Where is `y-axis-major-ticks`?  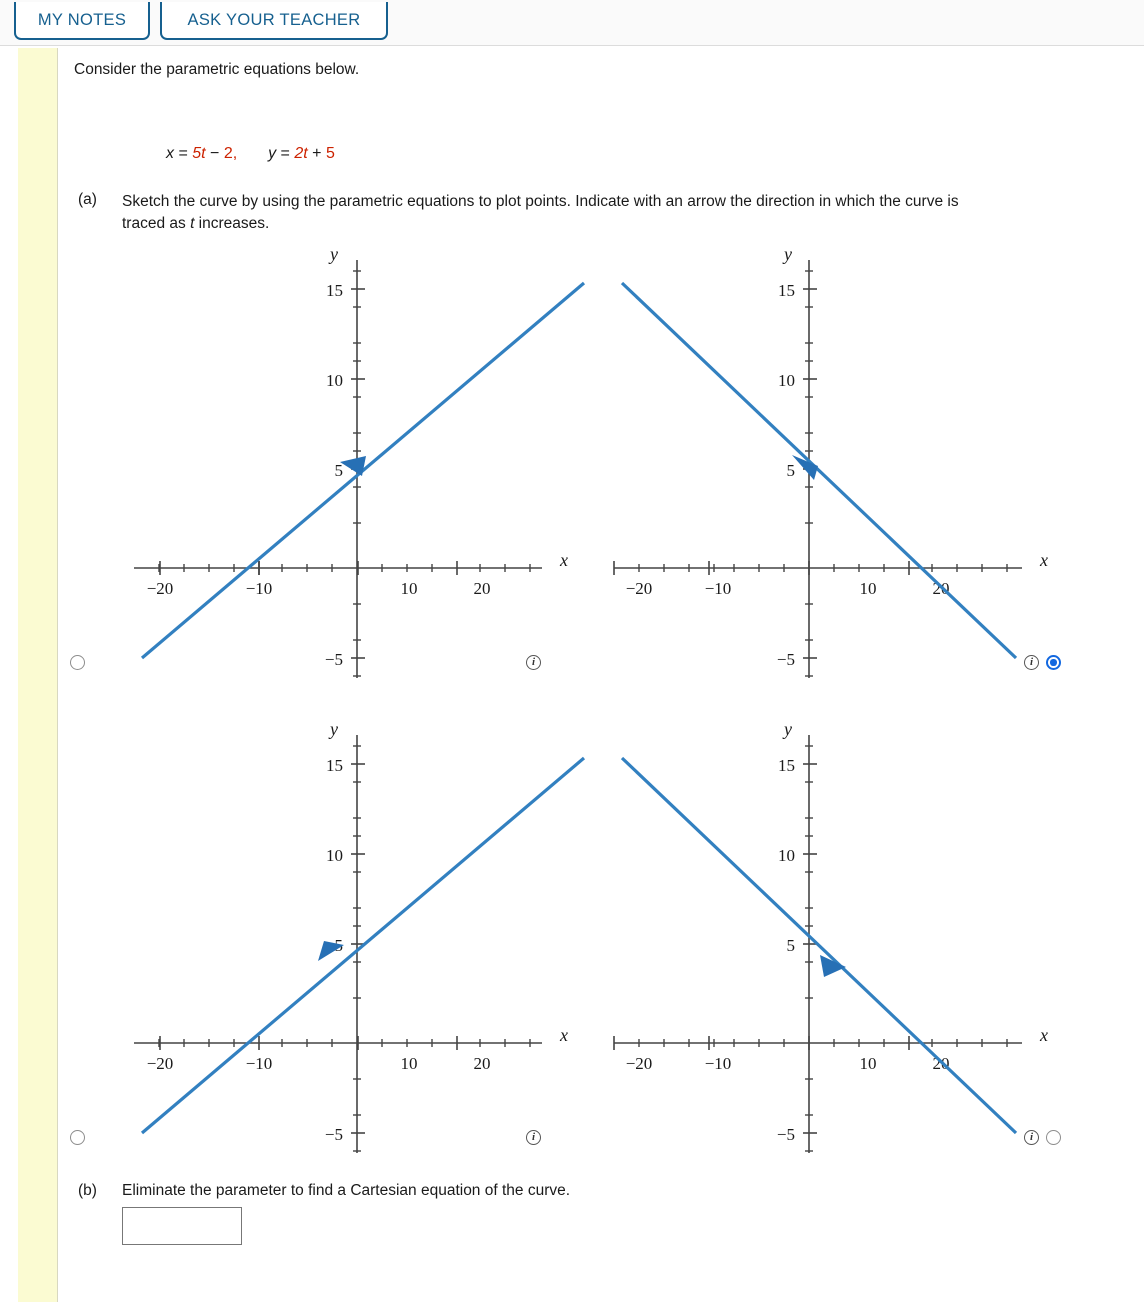
y-axis-major-ticks is located at coordinates (810, 948).